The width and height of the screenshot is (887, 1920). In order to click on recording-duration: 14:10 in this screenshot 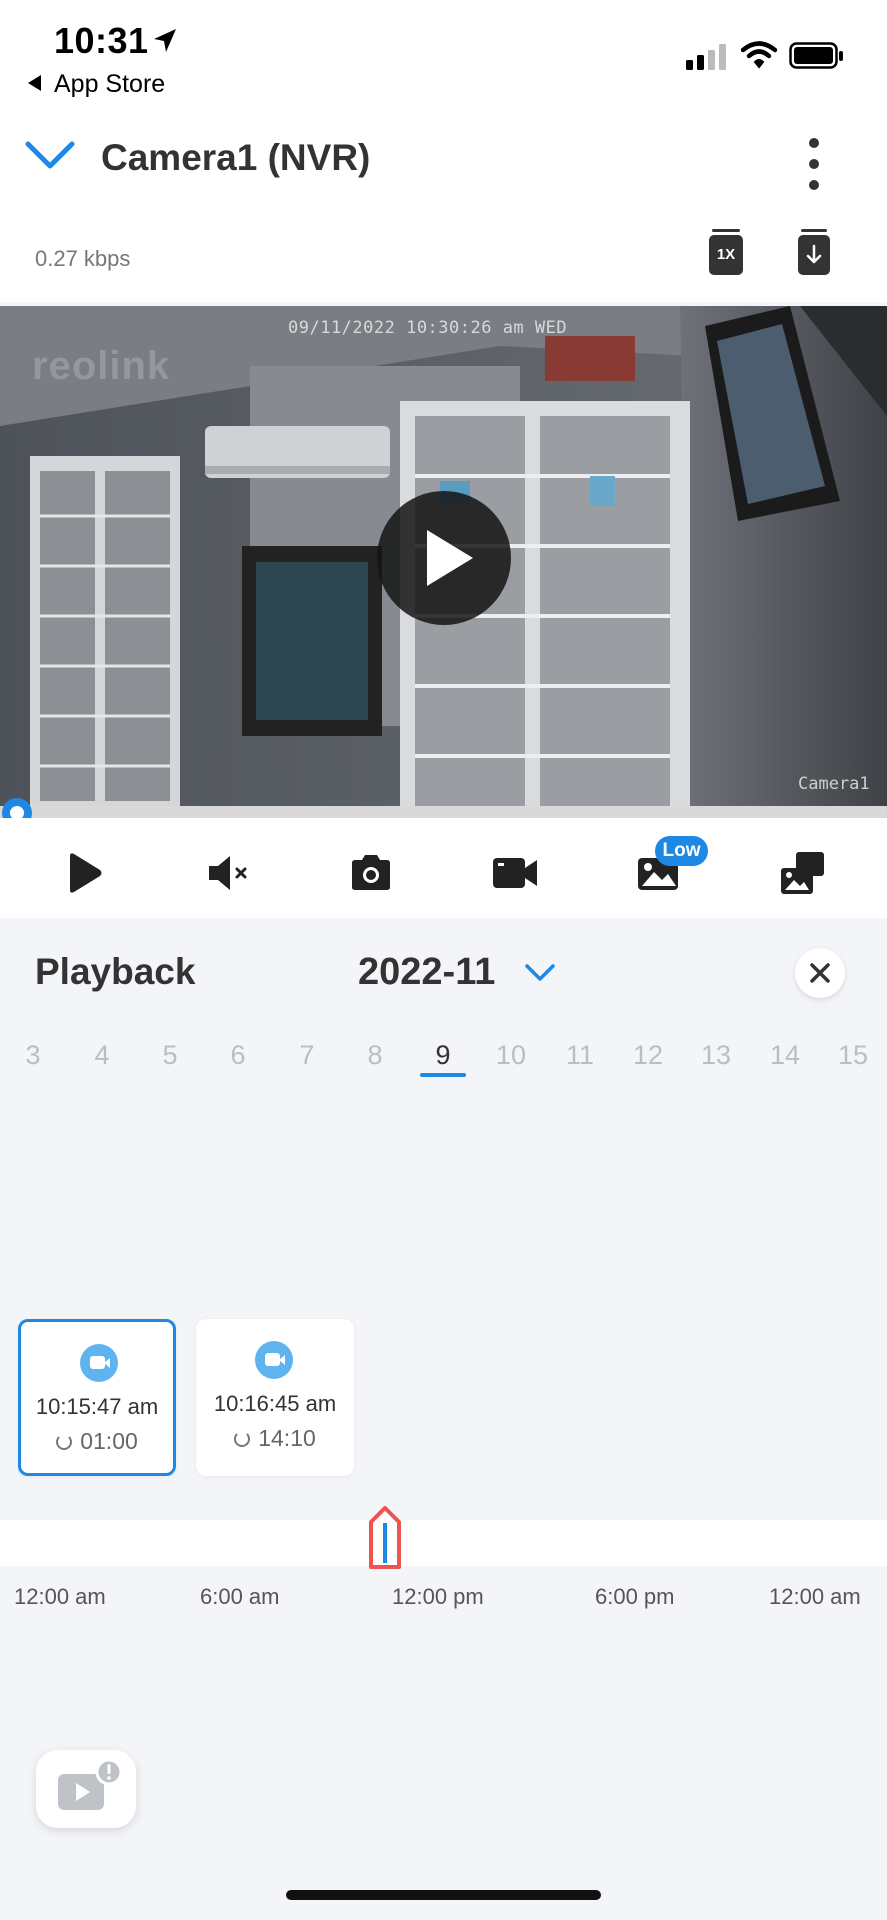, I will do `click(275, 1438)`.